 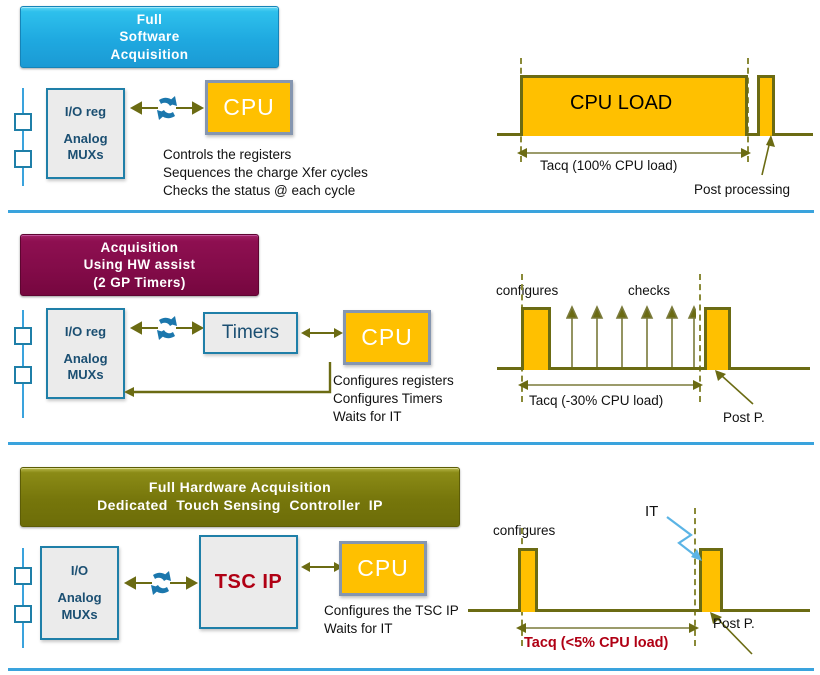 I want to click on timing3-configures-pulse, so click(x=528, y=580).